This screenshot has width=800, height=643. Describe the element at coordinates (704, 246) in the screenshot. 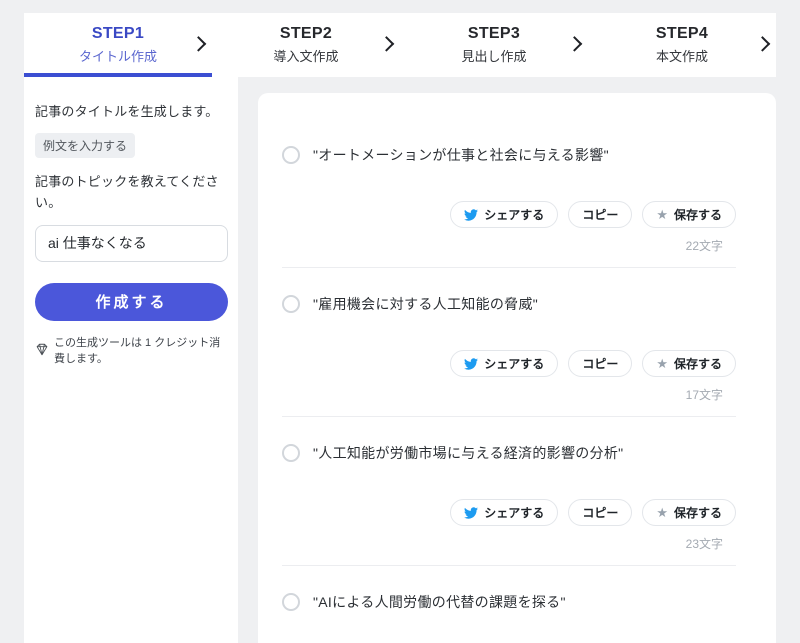

I see `char-count: 22文字` at that location.